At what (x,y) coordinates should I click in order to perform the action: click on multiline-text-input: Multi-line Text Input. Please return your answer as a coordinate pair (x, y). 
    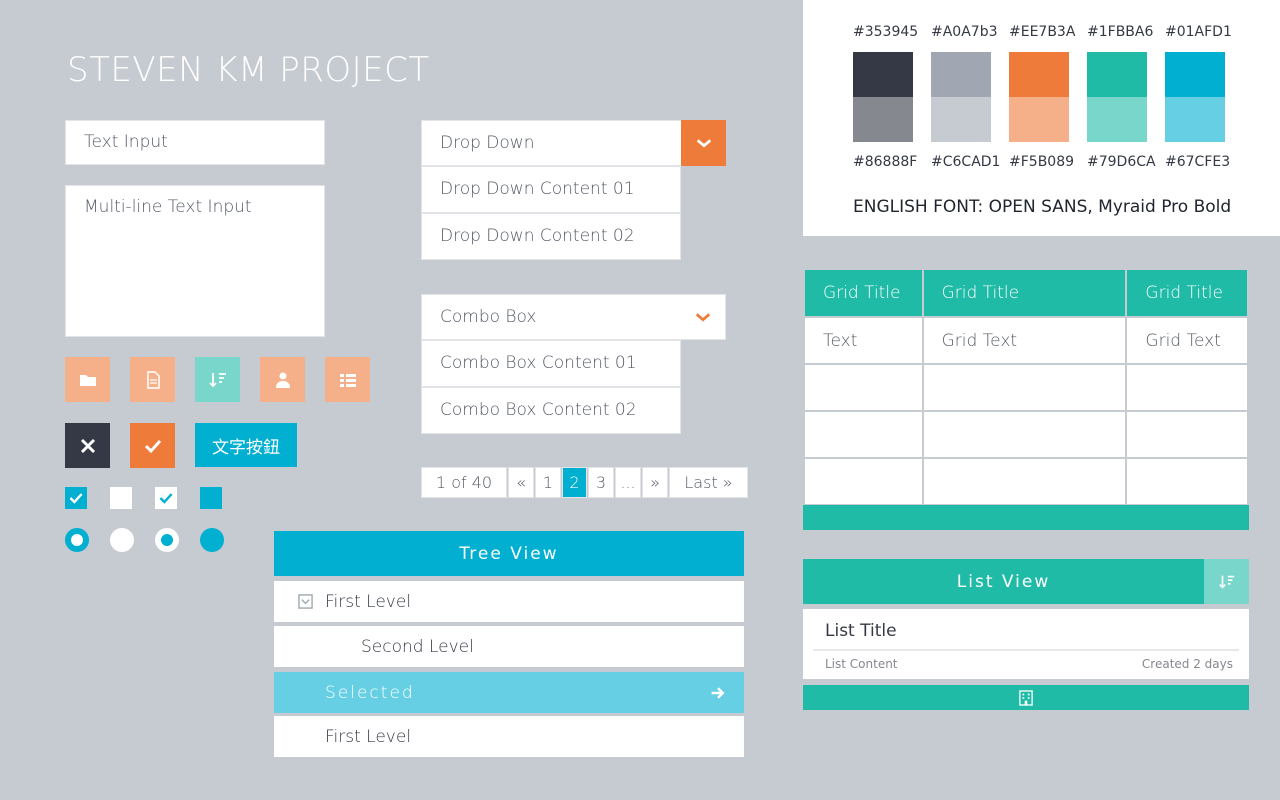
    Looking at the image, I should click on (195, 261).